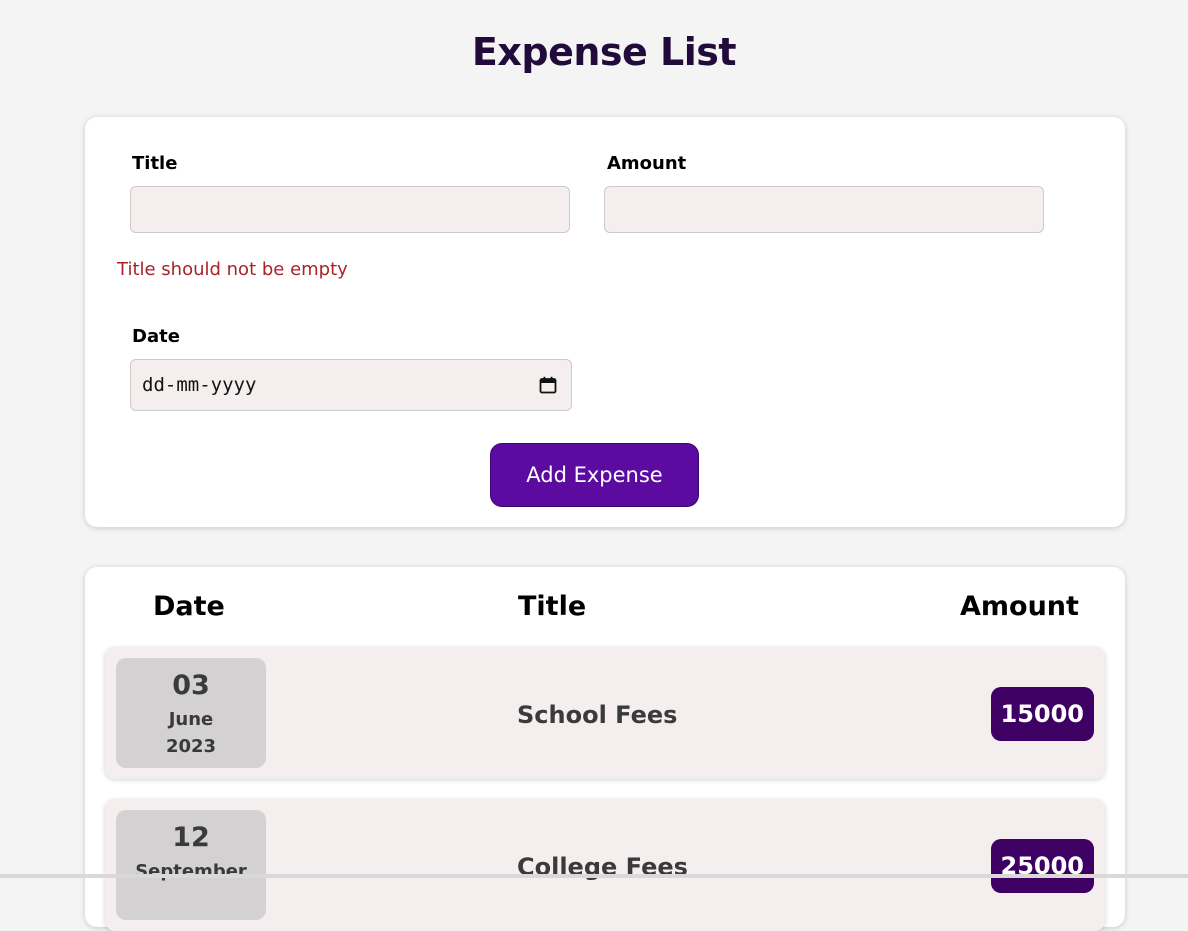 This screenshot has width=1188, height=931. I want to click on date-input: dd-mm-yyyy, so click(351, 385).